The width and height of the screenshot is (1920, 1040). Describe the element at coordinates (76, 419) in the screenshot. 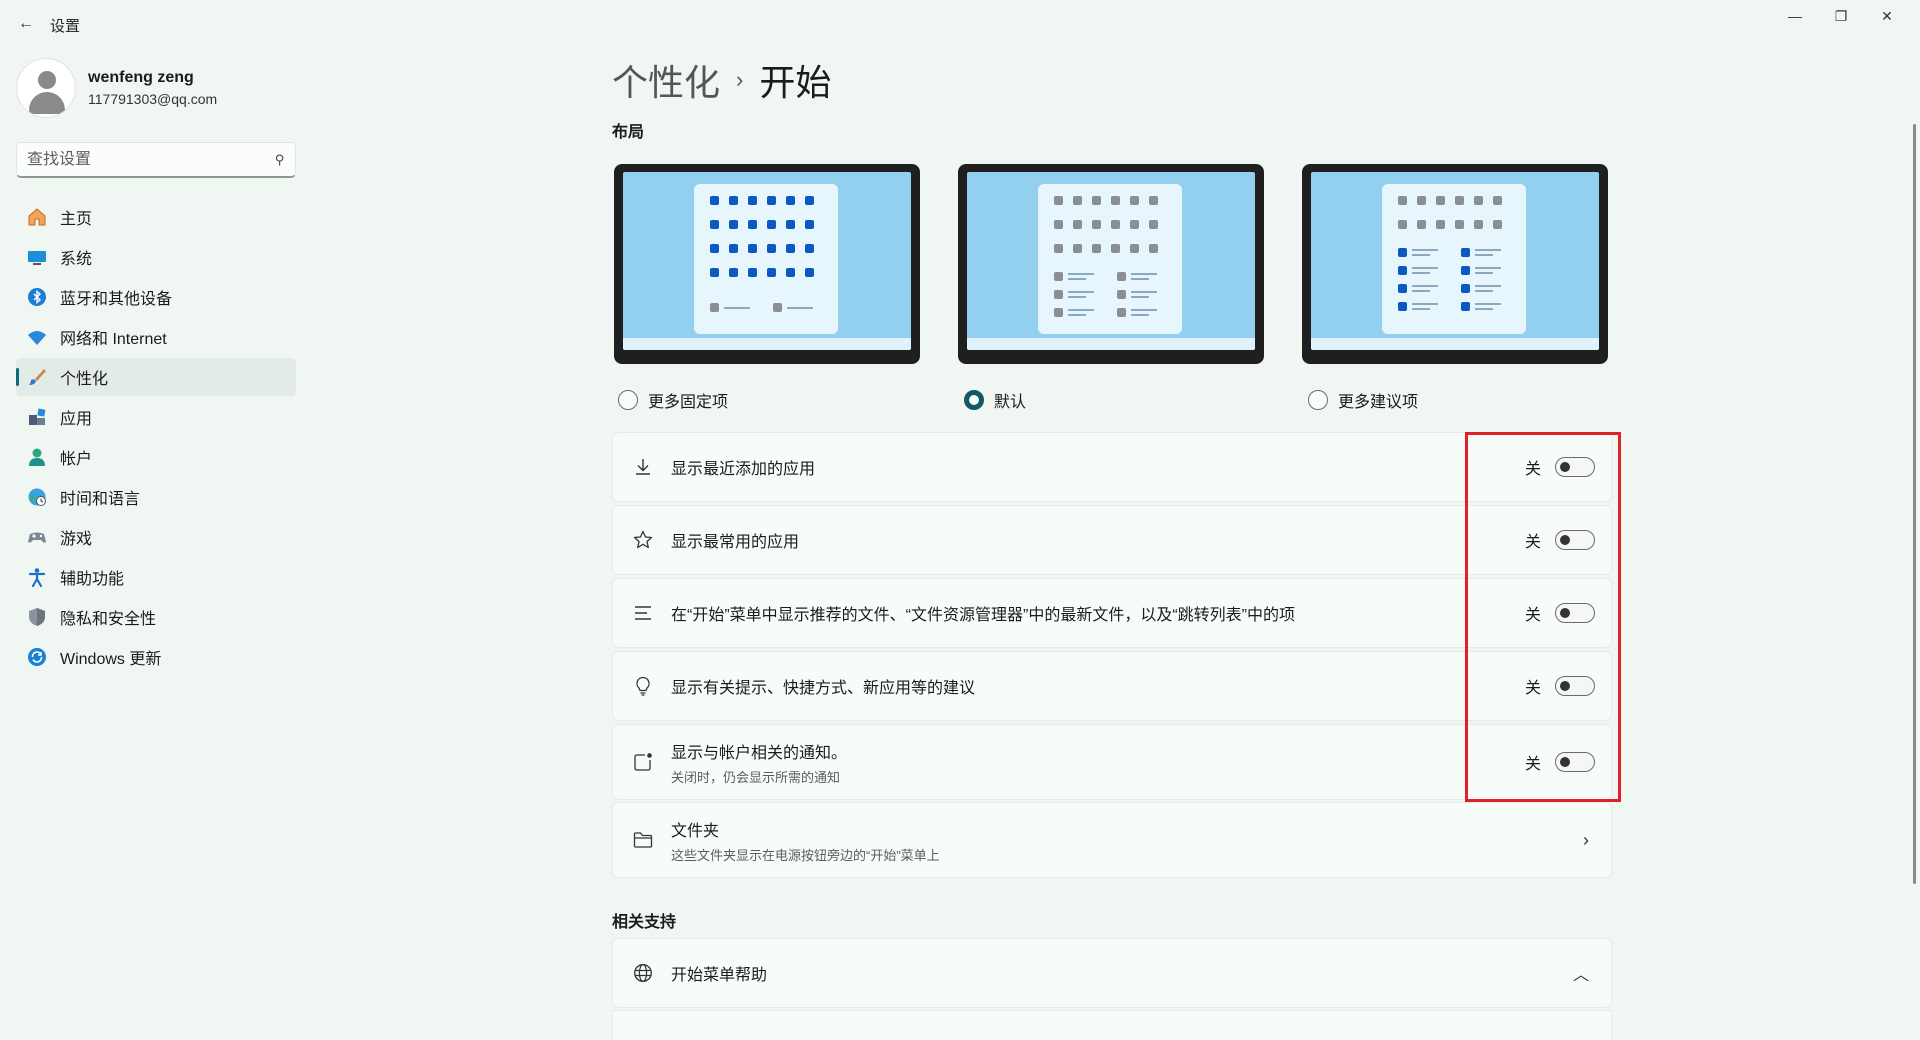

I see `sidebar-item-label: 应用` at that location.